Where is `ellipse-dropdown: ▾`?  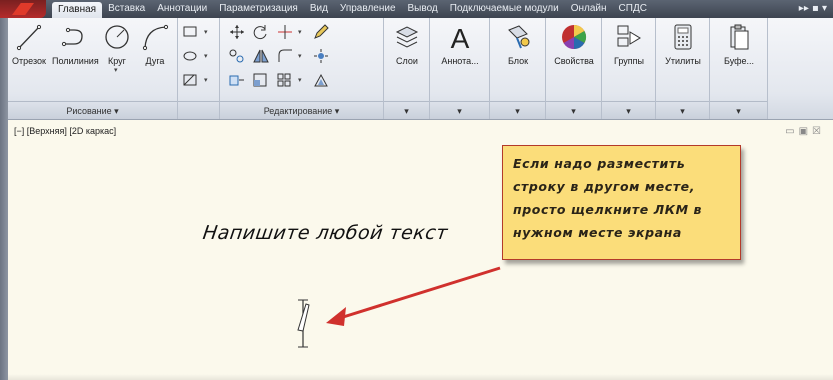
ellipse-dropdown: ▾ is located at coordinates (206, 56).